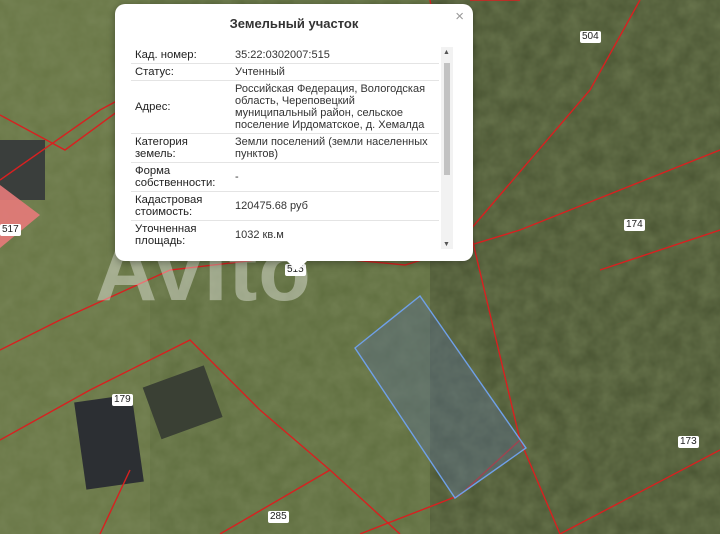 The image size is (720, 534). I want to click on row-value: 120475.68 руб, so click(335, 206).